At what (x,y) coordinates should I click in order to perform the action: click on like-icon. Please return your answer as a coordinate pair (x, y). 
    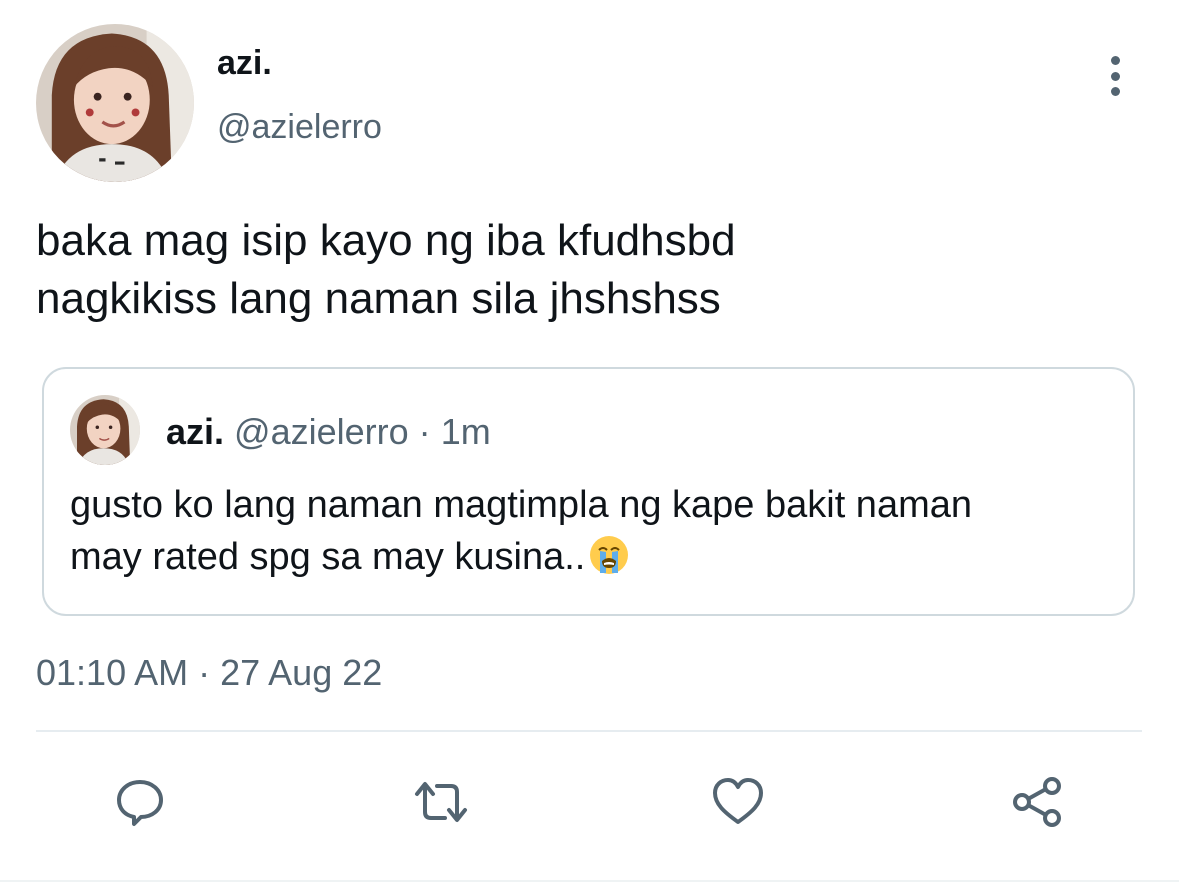
    Looking at the image, I should click on (738, 801).